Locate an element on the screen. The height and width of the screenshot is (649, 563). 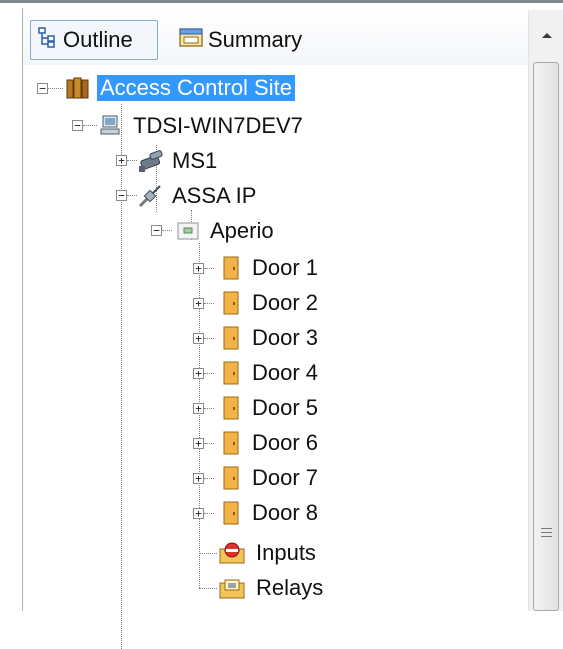
tree-node-root: Access Control Site is located at coordinates (180, 88).